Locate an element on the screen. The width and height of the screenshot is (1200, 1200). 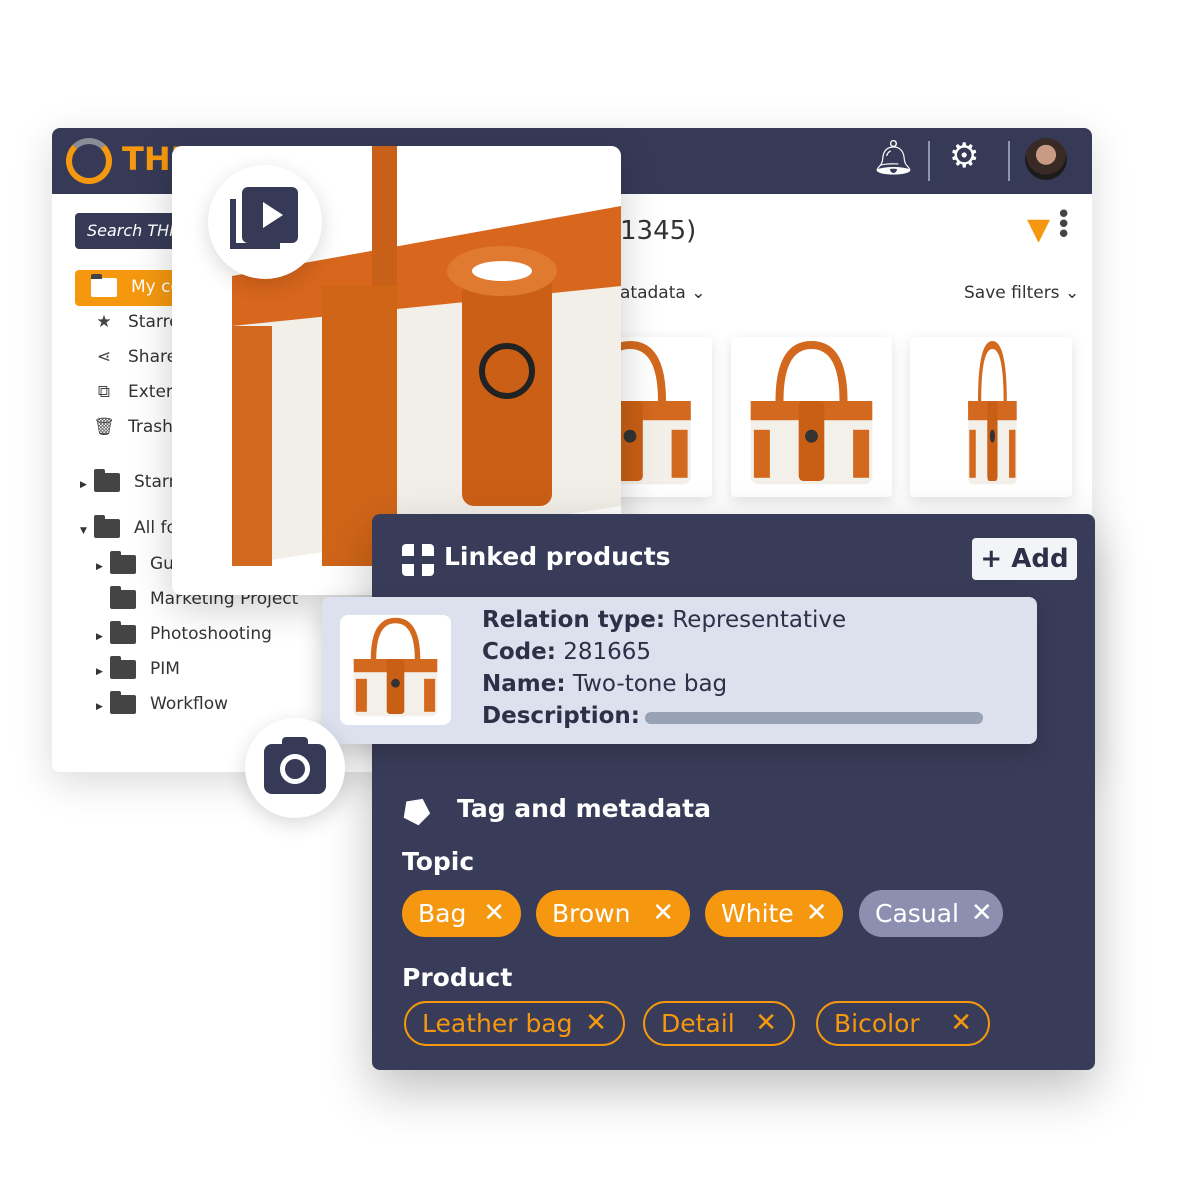
linked-products-title: Linked products is located at coordinates (557, 556).